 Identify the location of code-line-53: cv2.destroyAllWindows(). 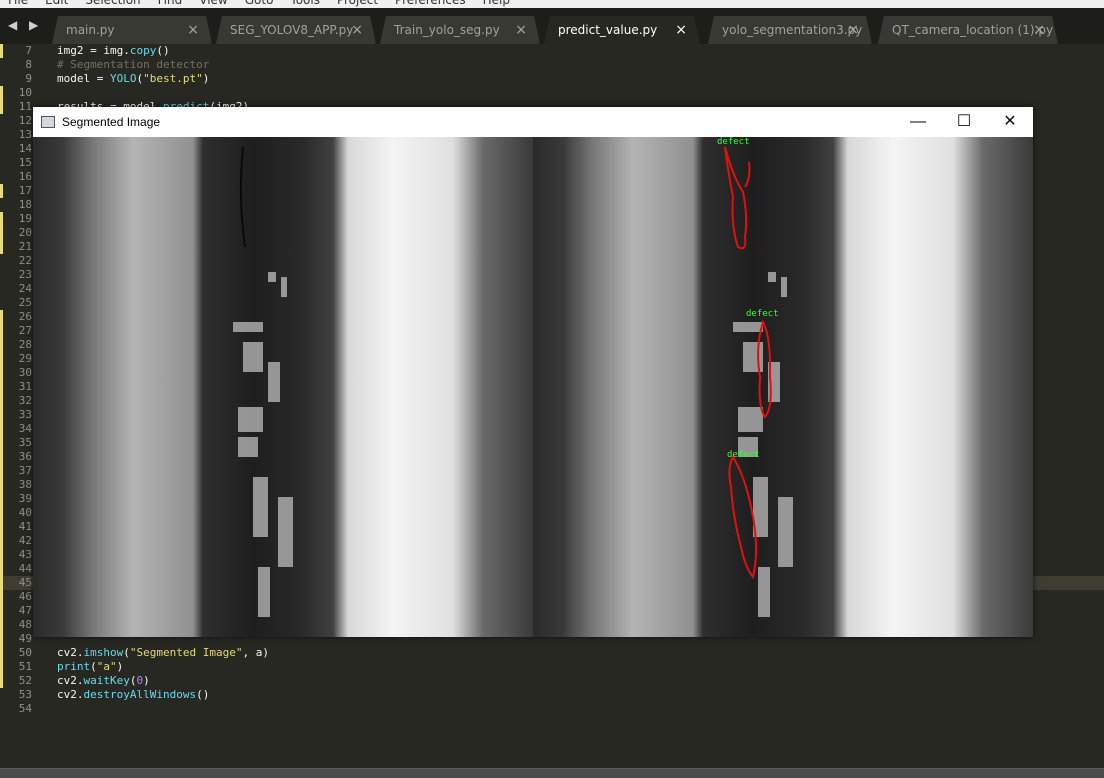
(133, 695).